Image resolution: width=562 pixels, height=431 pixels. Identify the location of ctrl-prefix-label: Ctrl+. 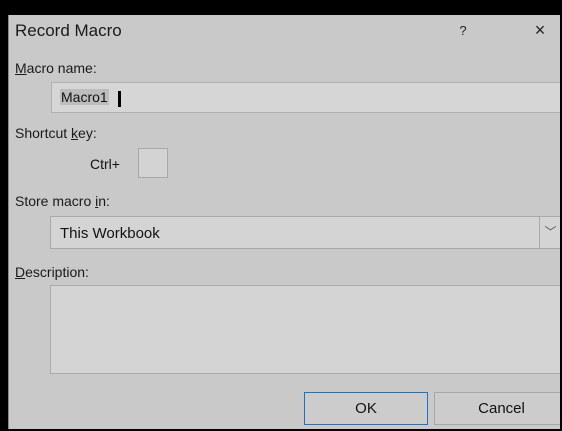
(105, 164).